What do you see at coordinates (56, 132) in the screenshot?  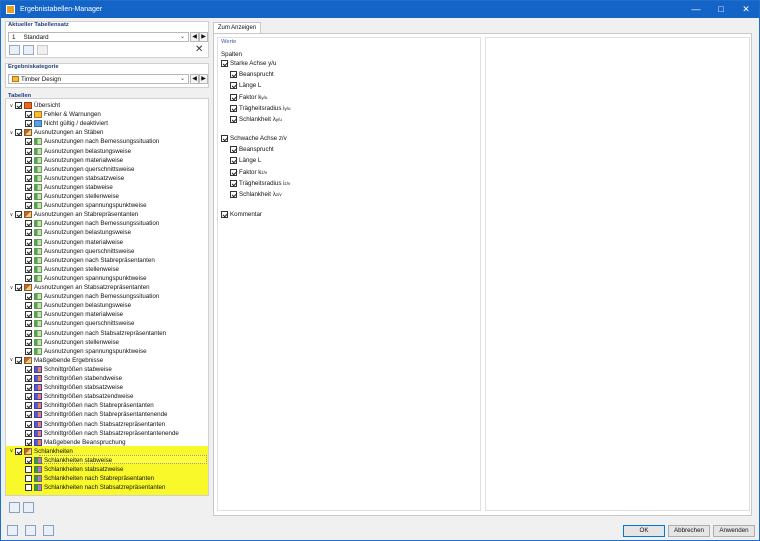 I see `tree-row: ∨ Ausnutzungen an Stäben` at bounding box center [56, 132].